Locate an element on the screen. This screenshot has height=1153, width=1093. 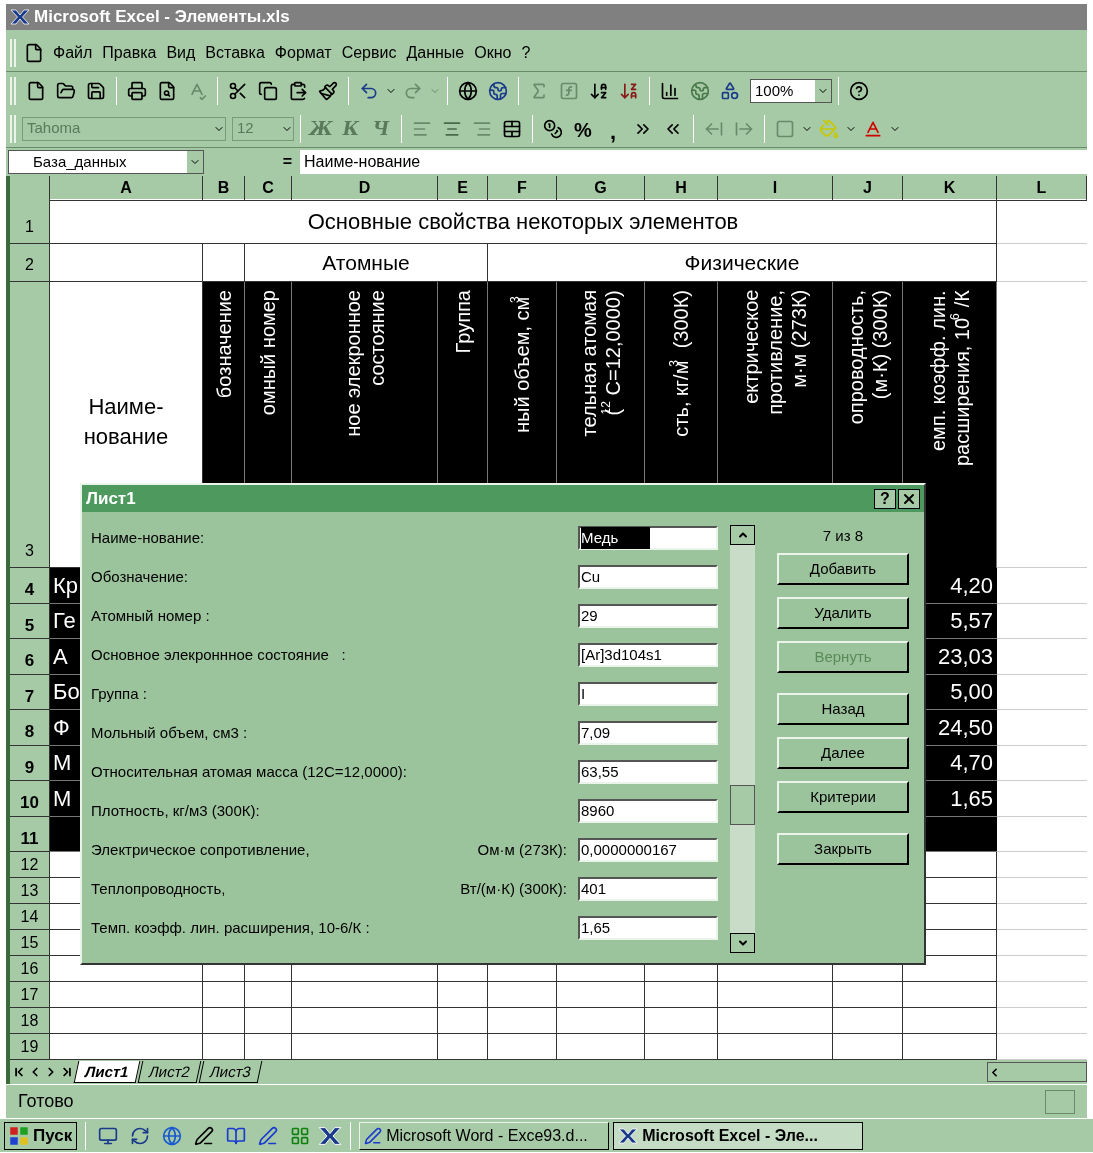
row-header: 5 is located at coordinates (30, 621).